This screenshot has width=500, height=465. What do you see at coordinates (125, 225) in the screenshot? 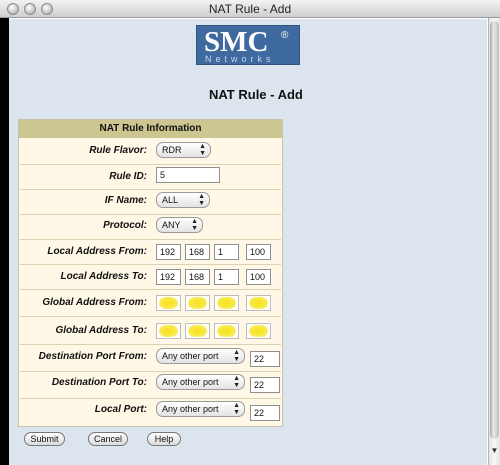
I see `protocol-label: Protocol:` at bounding box center [125, 225].